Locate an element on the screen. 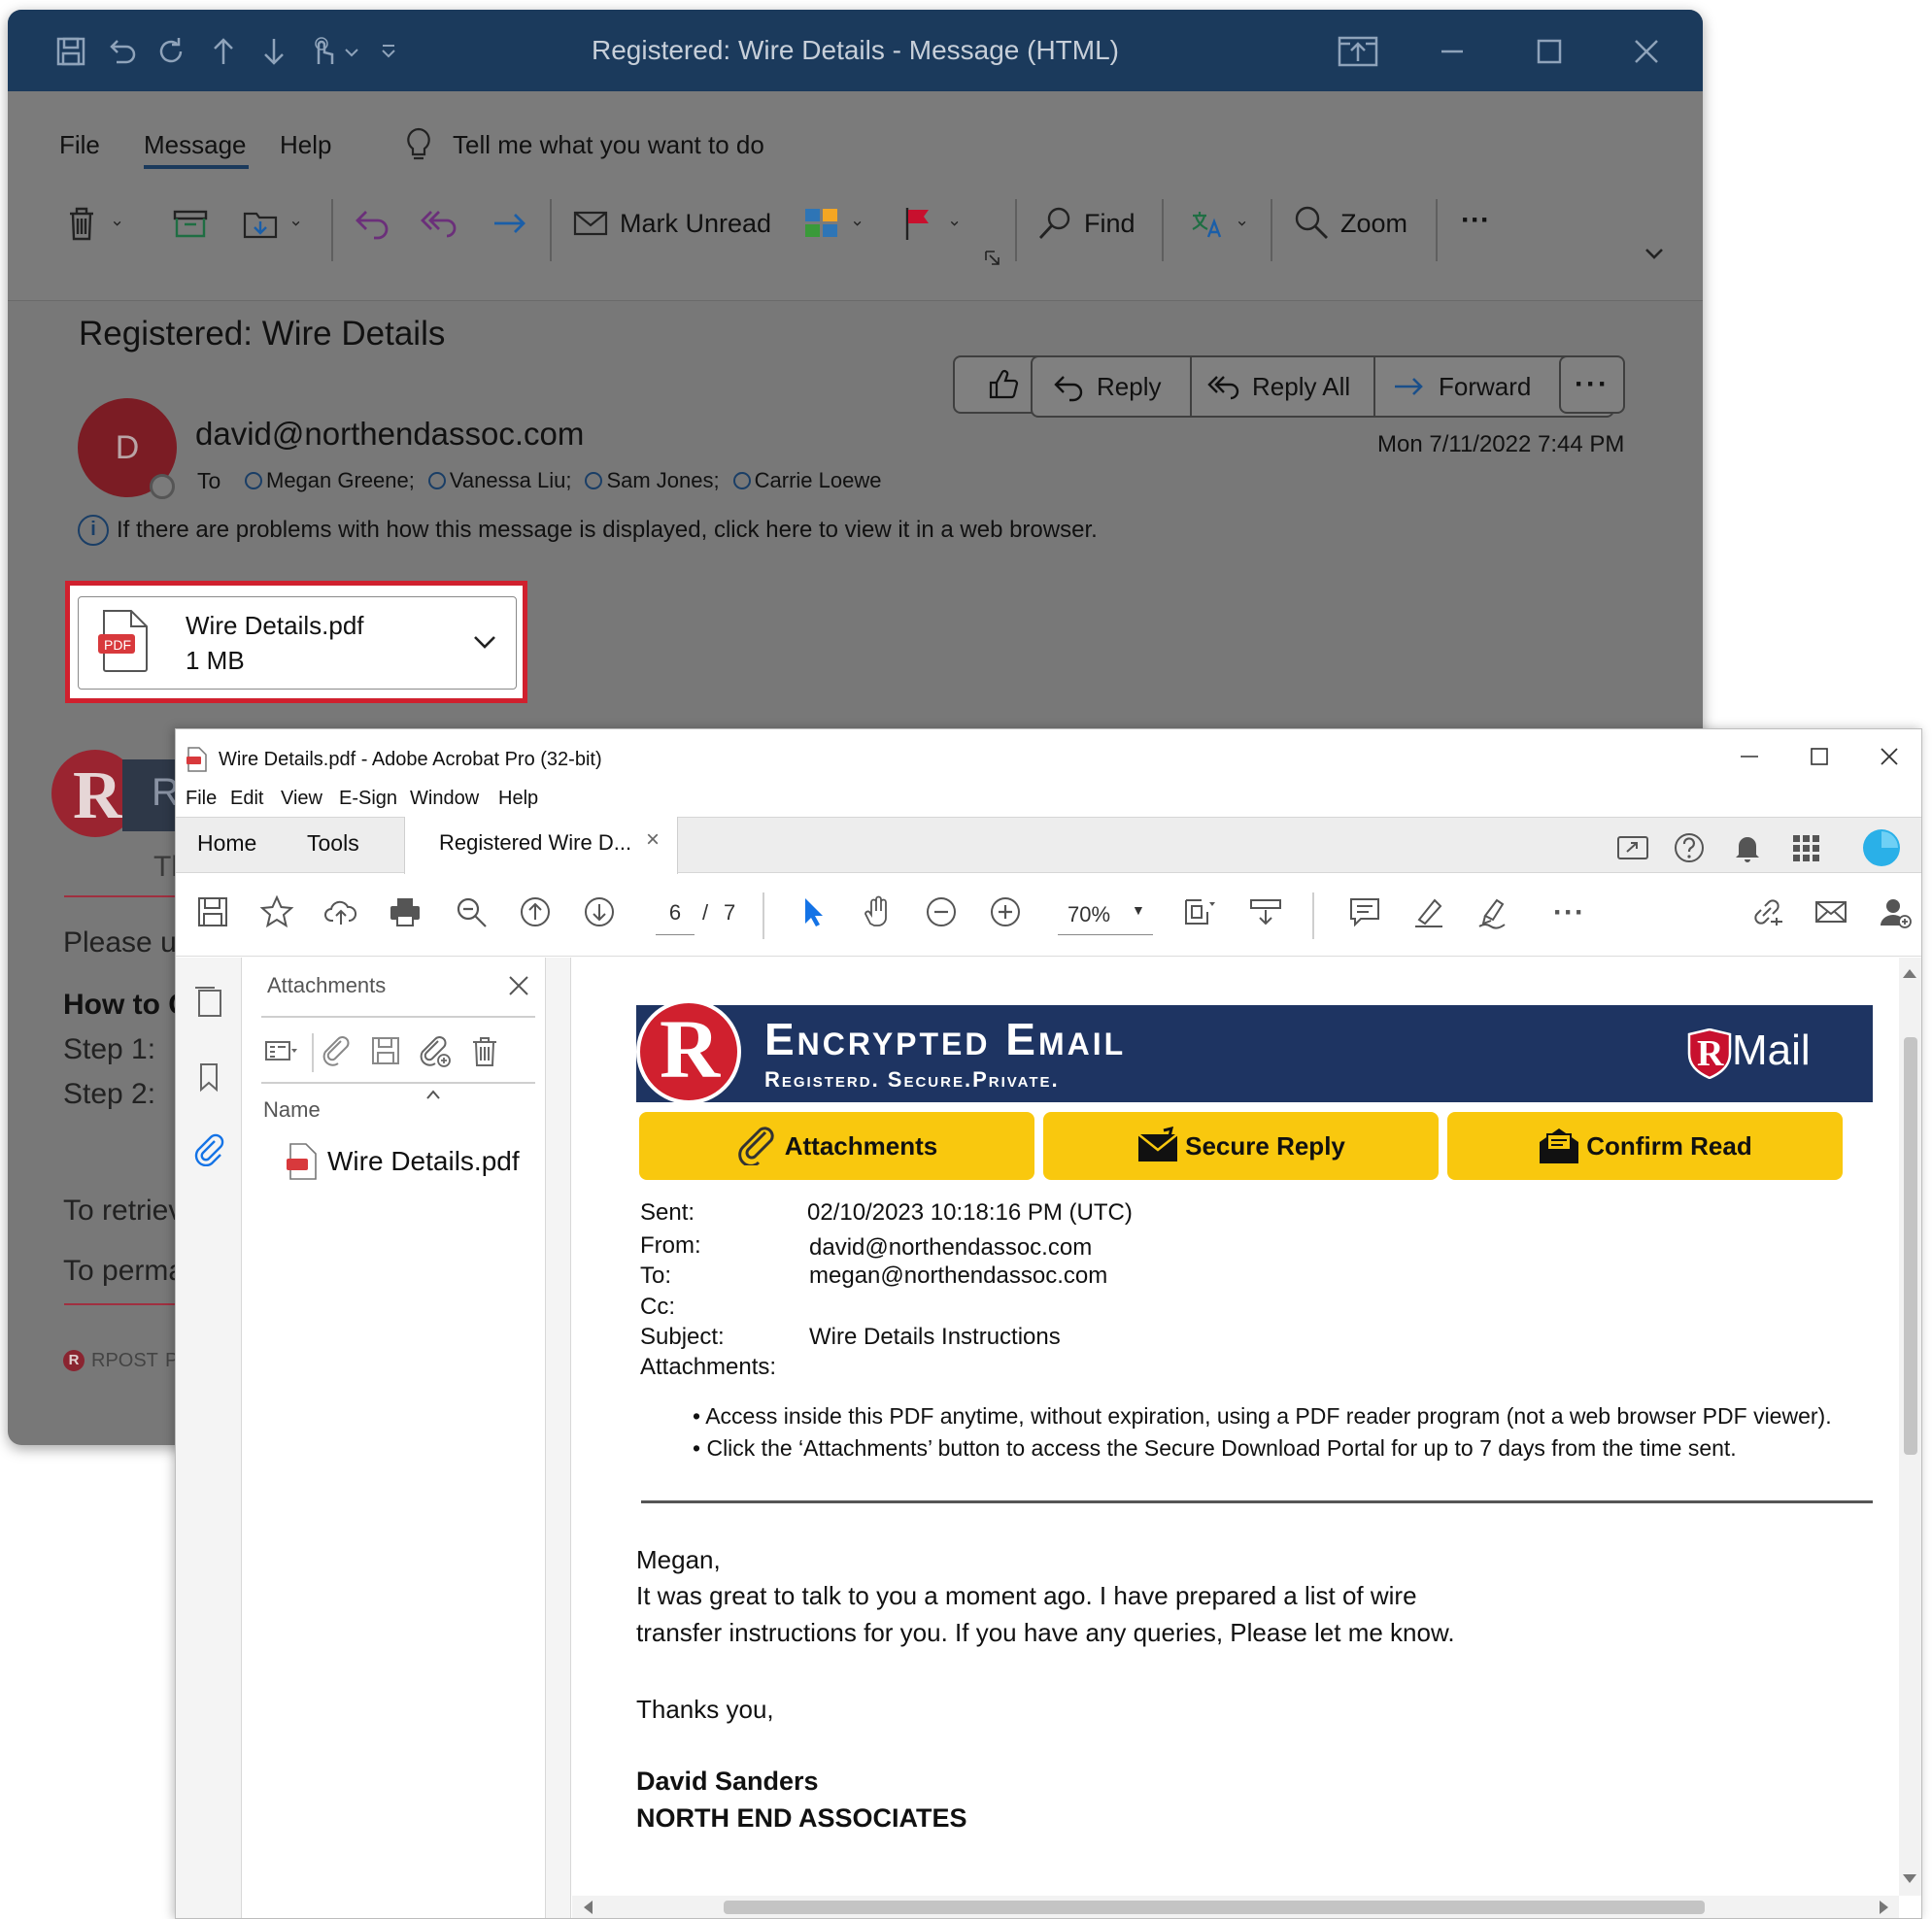 This screenshot has height=1919, width=1932. horizontal-scroll-thumb is located at coordinates (1214, 1907).